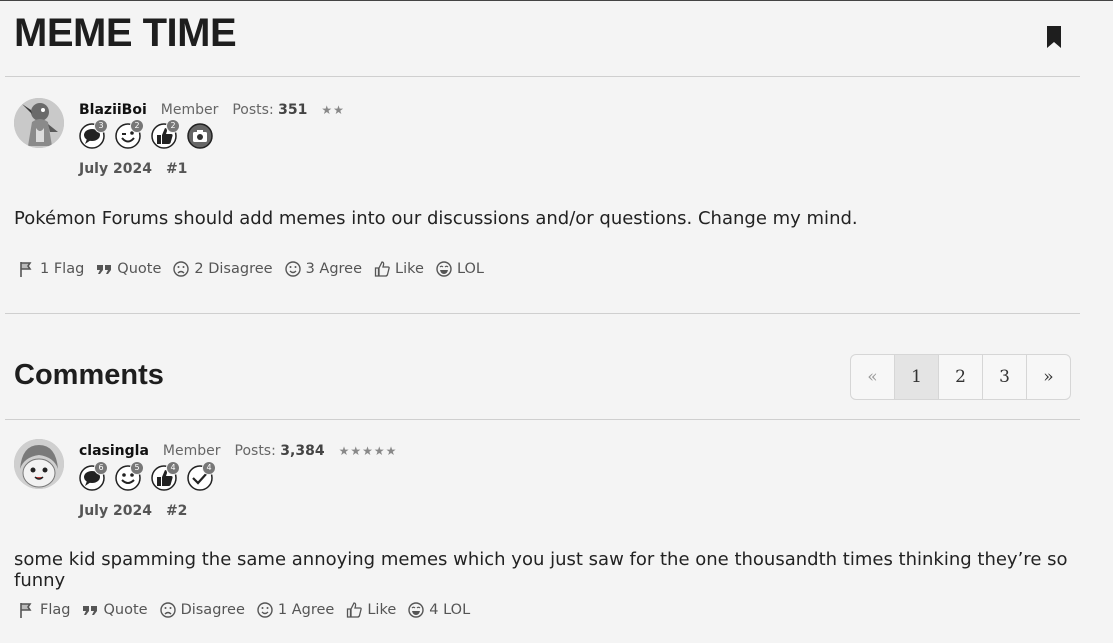  Describe the element at coordinates (439, 610) in the screenshot. I see `lol-button: 4 LOL` at that location.